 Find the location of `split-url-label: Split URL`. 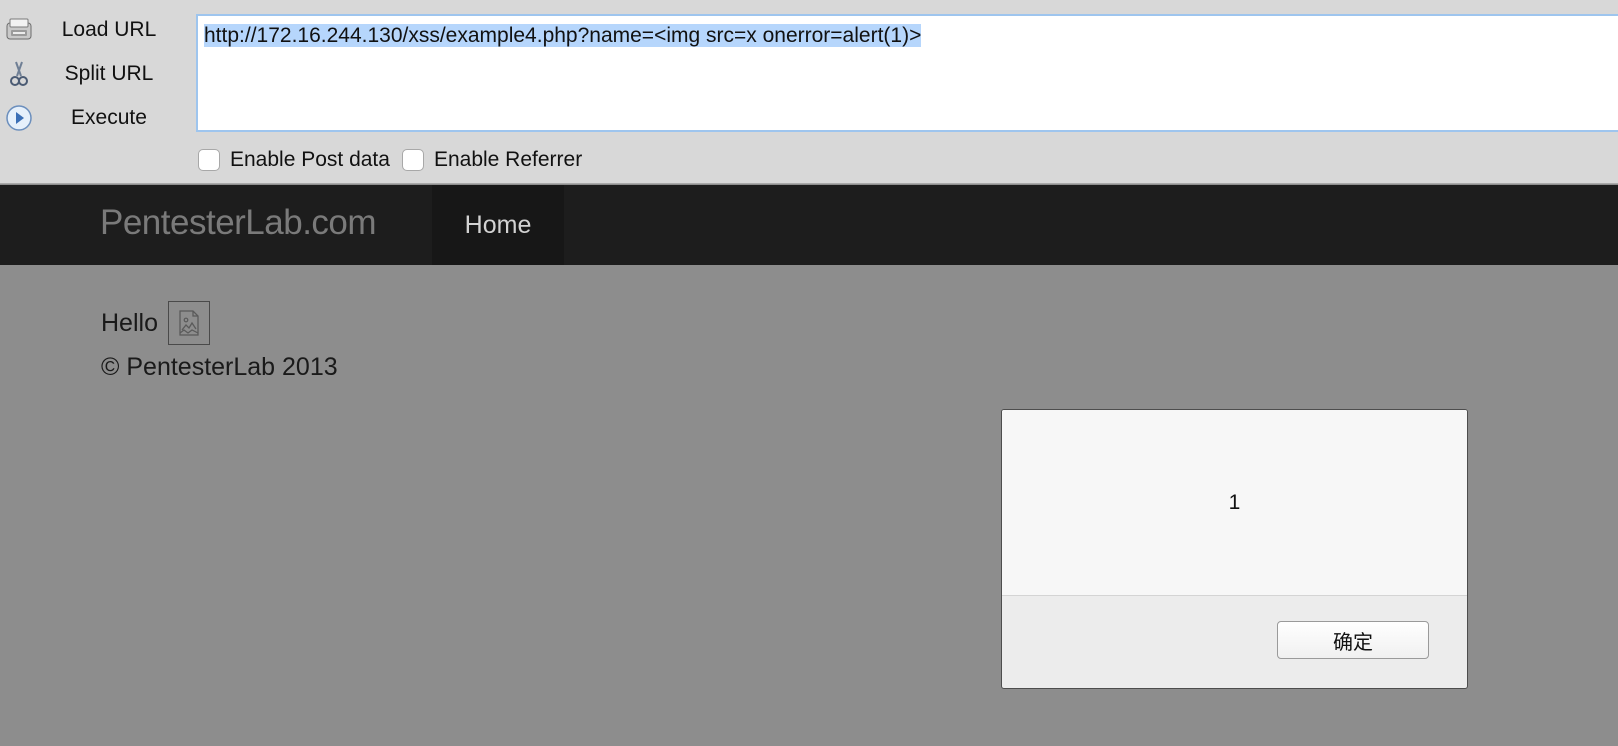

split-url-label: Split URL is located at coordinates (109, 73).